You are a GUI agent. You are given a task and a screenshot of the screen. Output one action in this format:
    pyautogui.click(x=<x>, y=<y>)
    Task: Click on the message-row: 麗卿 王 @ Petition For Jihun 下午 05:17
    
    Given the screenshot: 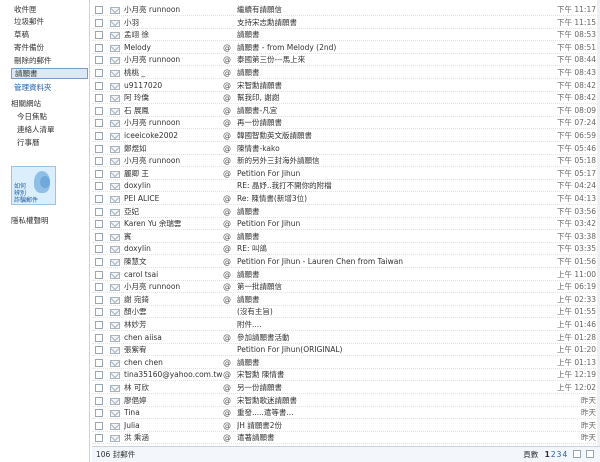 What is the action you would take?
    pyautogui.click(x=346, y=174)
    